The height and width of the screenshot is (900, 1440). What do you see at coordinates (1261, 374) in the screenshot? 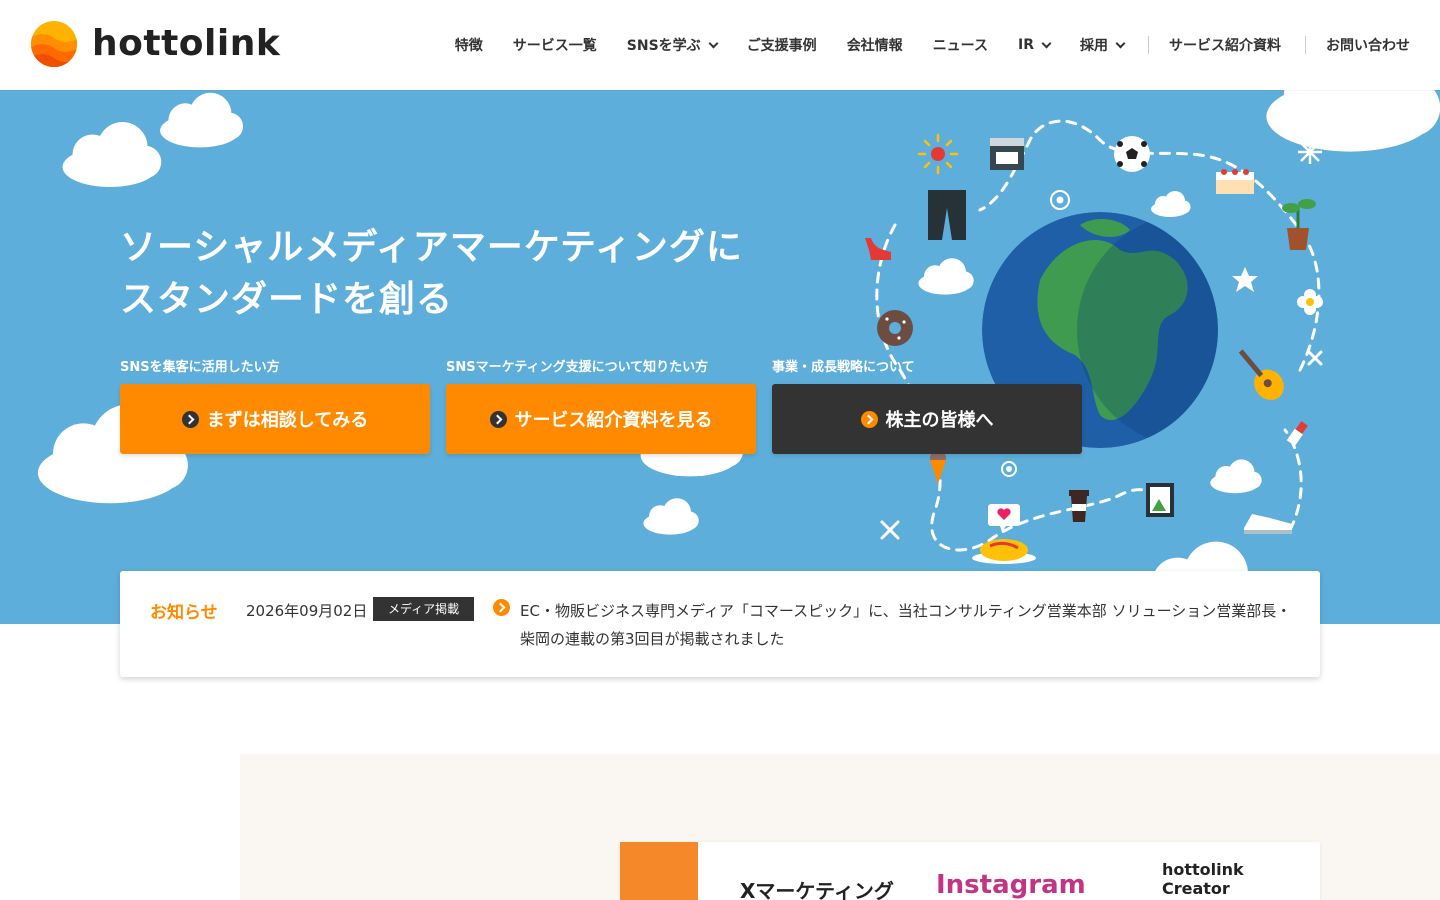
I see `guitar-icon` at bounding box center [1261, 374].